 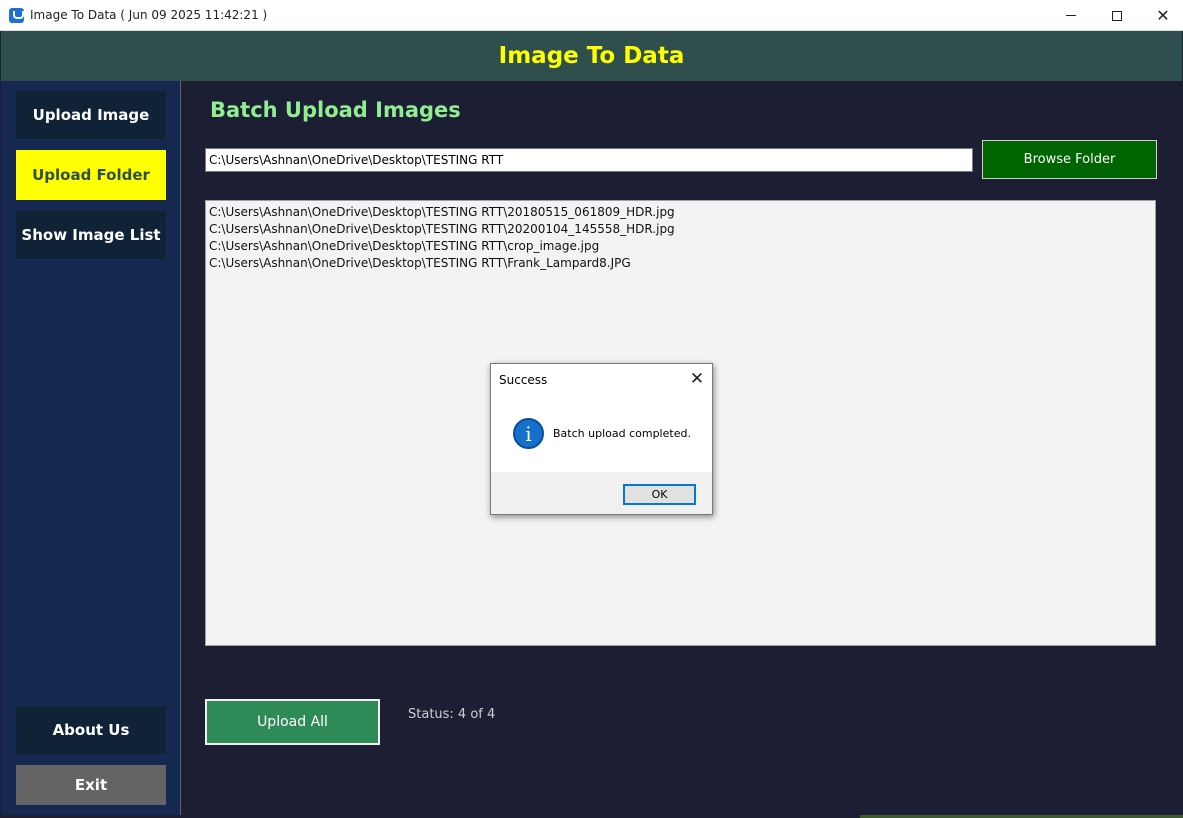 I want to click on window-title: Image To Data ( Jun 09 2025 11:42:21 ), so click(x=149, y=15).